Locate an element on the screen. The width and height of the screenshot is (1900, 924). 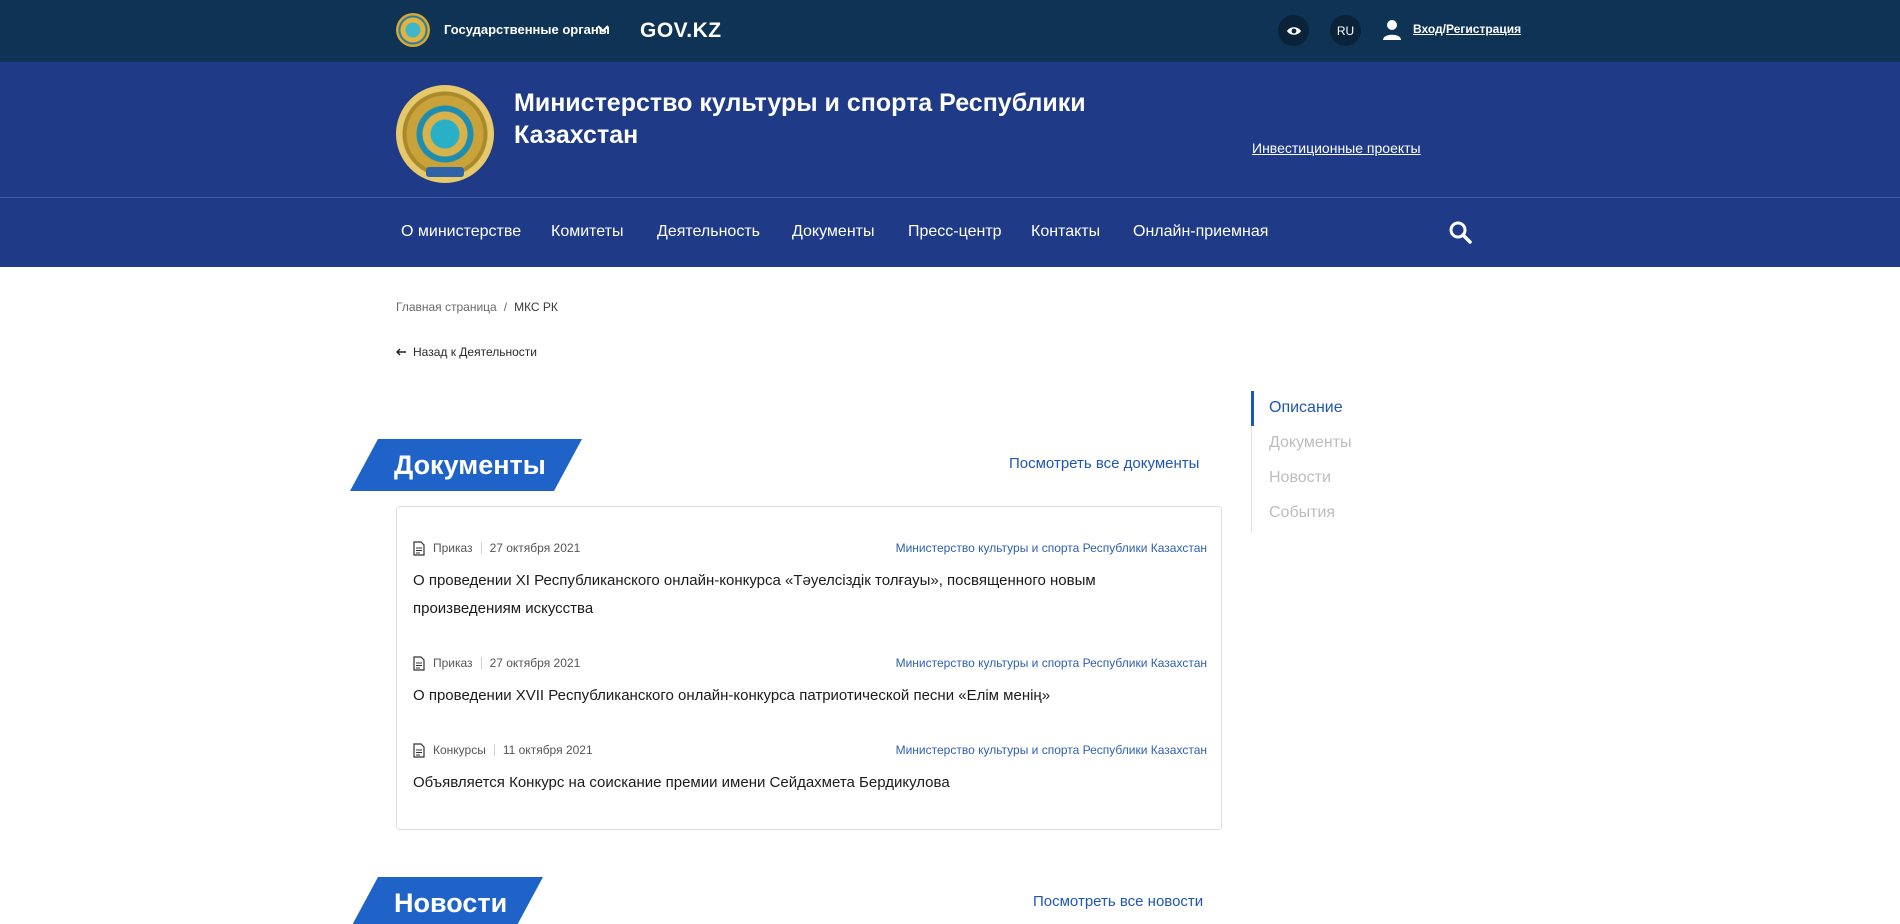
breadcrumb-home: Главная страница is located at coordinates (446, 307).